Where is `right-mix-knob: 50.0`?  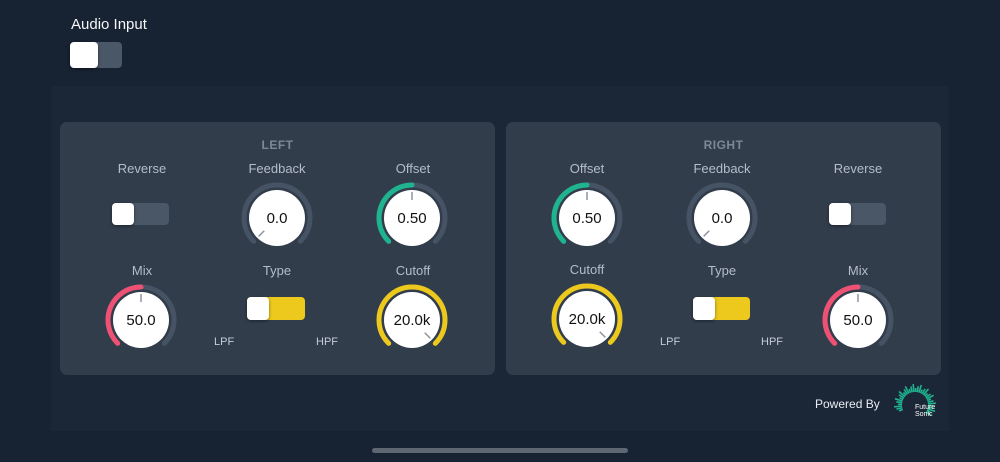 right-mix-knob: 50.0 is located at coordinates (858, 320).